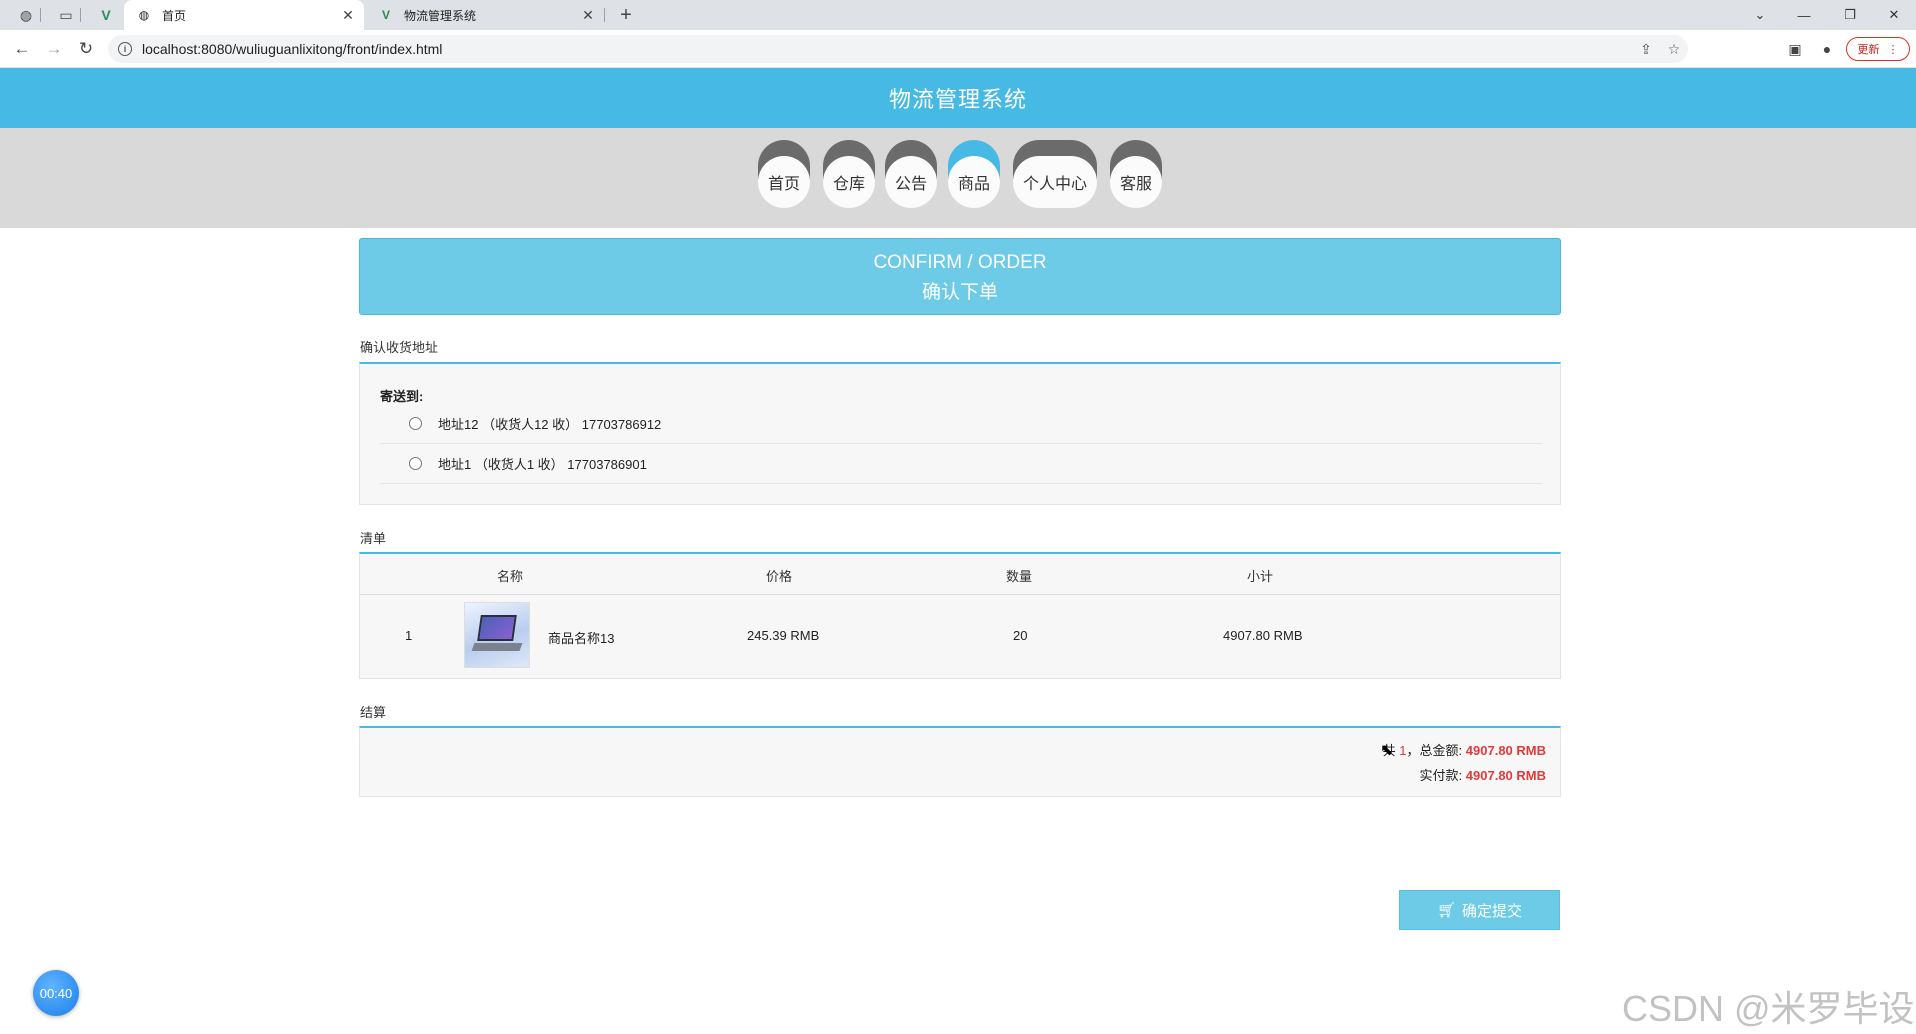 Image resolution: width=1916 pixels, height=1034 pixels. I want to click on banner-title-zh: 确认下单, so click(959, 292).